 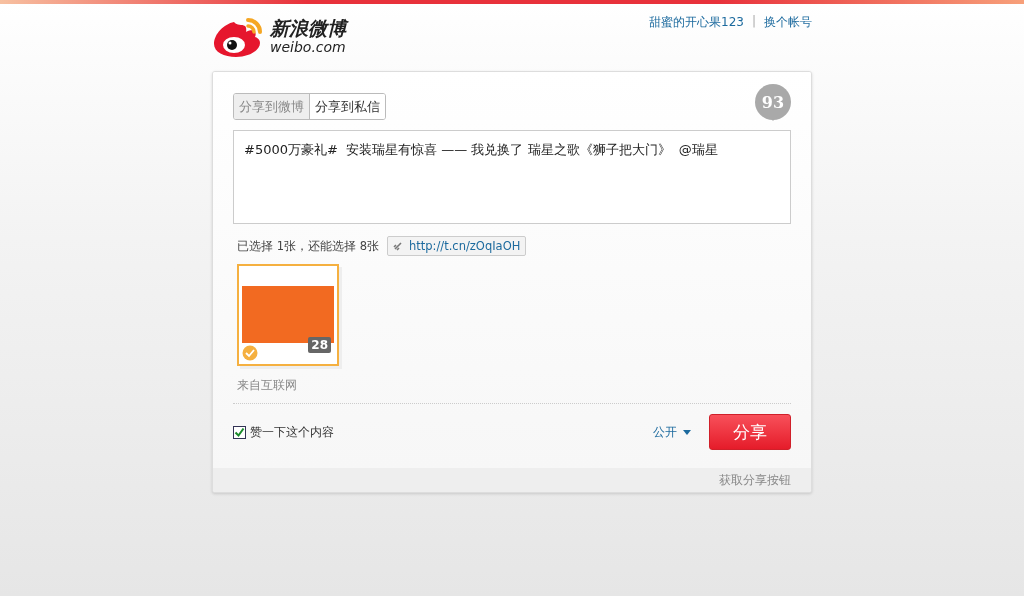 I want to click on switch-account-link: 换个帐号, so click(x=788, y=22).